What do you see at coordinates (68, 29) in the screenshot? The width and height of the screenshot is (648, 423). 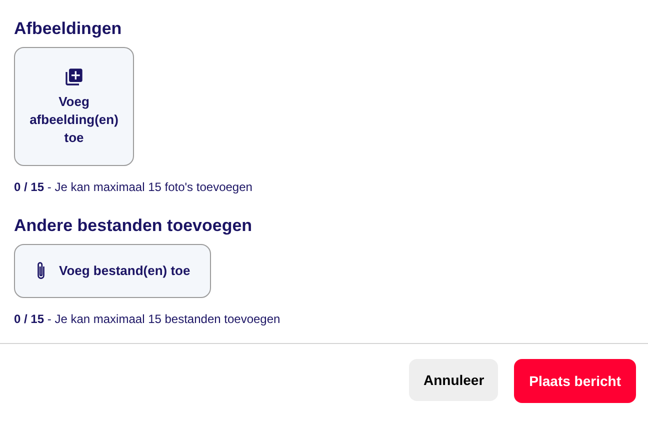 I see `section-heading: Afbeeldingen` at bounding box center [68, 29].